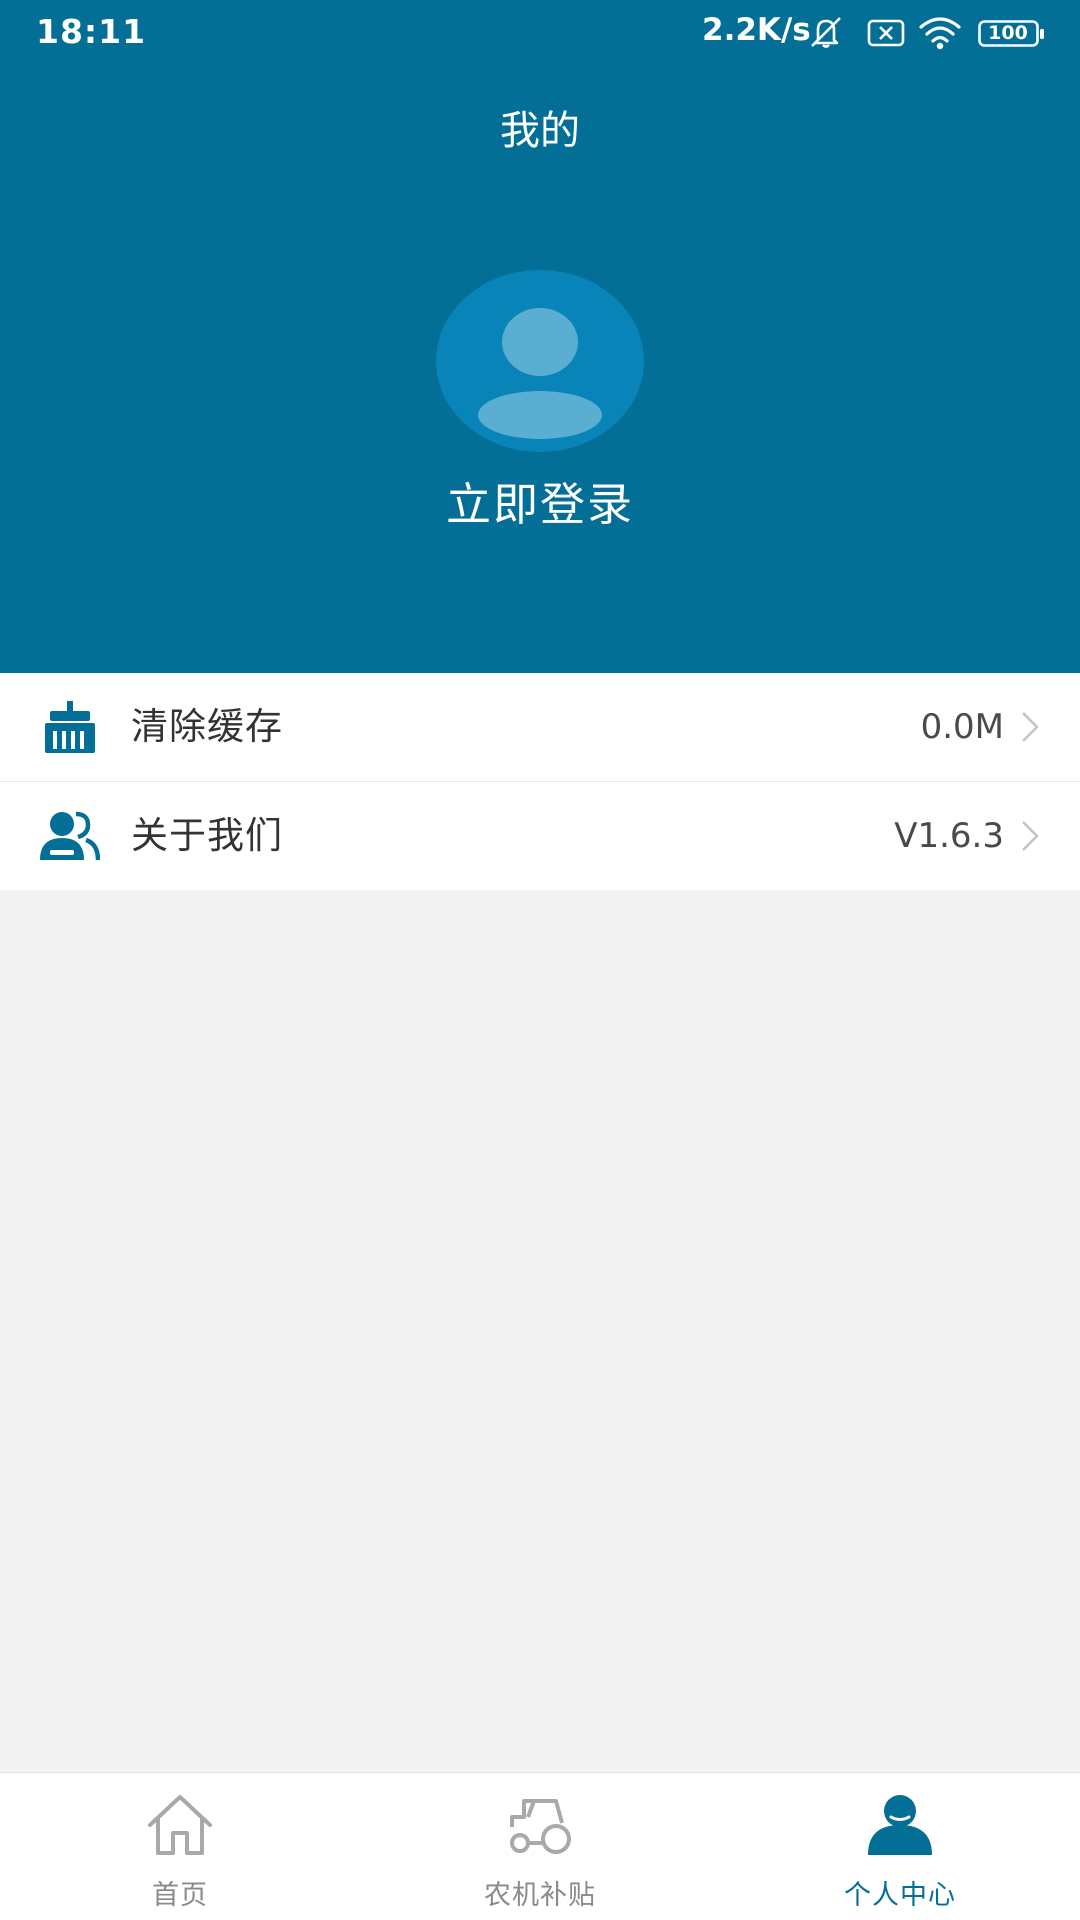  Describe the element at coordinates (540, 1826) in the screenshot. I see `tractor-icon` at that location.